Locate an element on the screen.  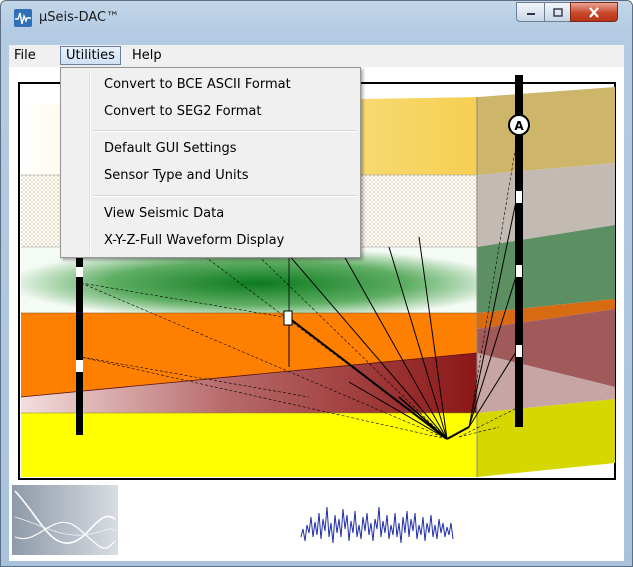
menu-bar: File Utilities Help is located at coordinates (316, 56).